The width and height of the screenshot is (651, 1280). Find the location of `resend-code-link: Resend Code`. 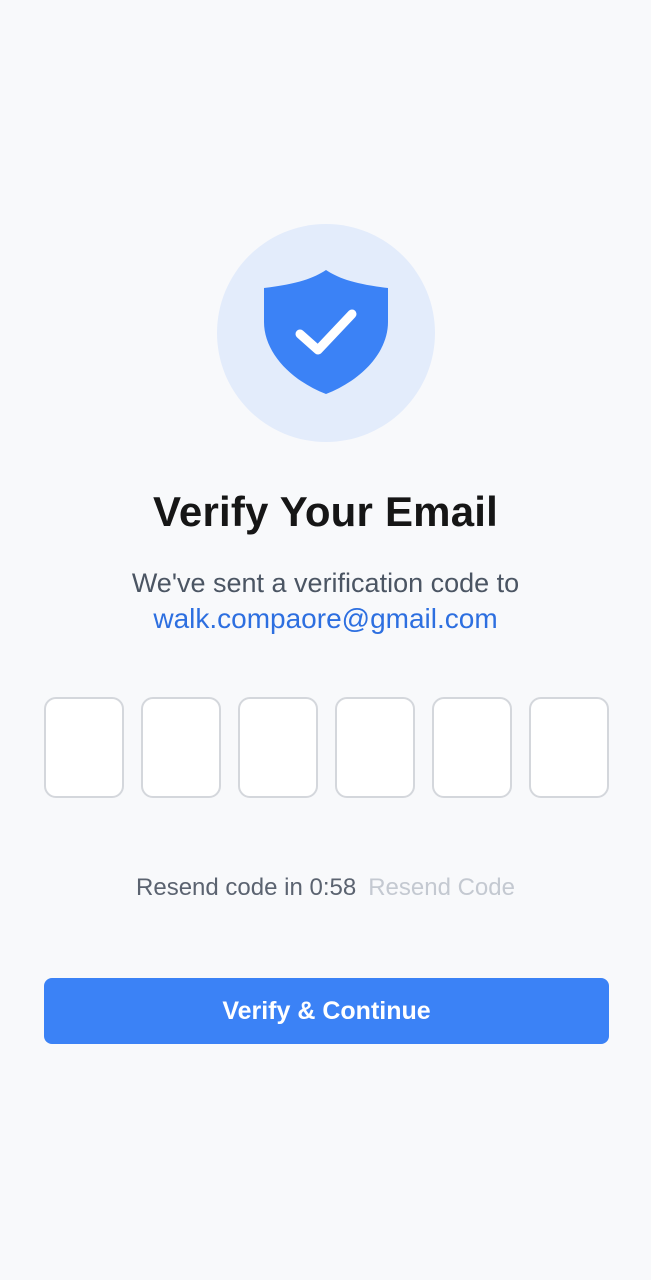

resend-code-link: Resend Code is located at coordinates (441, 887).